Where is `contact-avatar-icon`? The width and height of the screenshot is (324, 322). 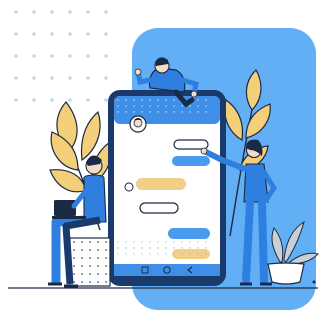 contact-avatar-icon is located at coordinates (138, 124).